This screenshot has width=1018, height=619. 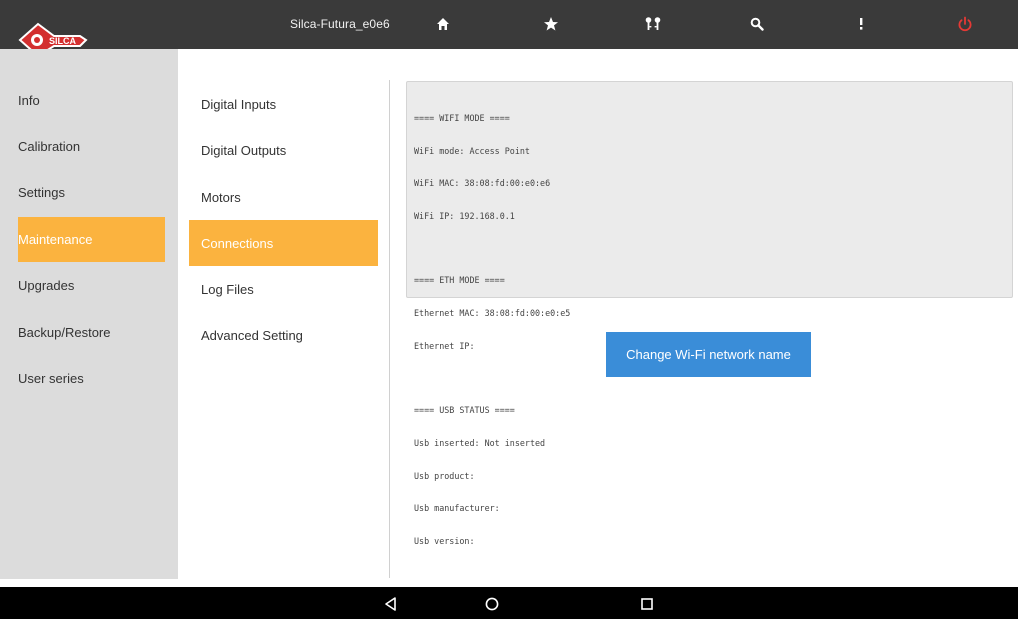 What do you see at coordinates (29, 100) in the screenshot?
I see `sidebar-item-label: Info` at bounding box center [29, 100].